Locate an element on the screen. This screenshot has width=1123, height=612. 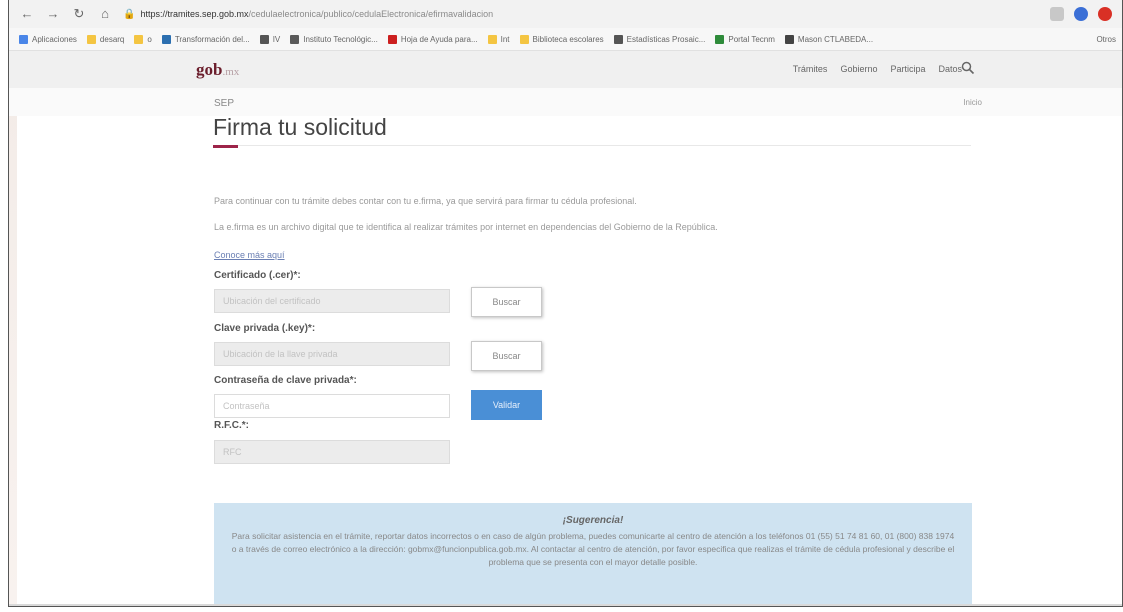
top-nav: Trámites Gobierno Participa Datos is located at coordinates (871, 69).